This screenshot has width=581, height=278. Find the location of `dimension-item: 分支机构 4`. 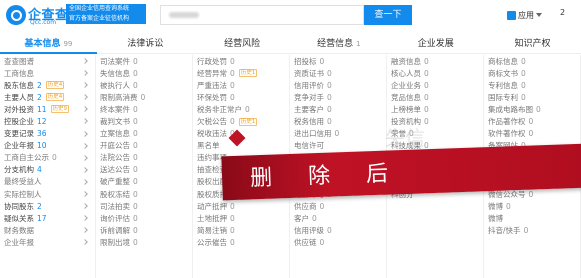

dimension-item: 分支机构 4 is located at coordinates (49, 170).